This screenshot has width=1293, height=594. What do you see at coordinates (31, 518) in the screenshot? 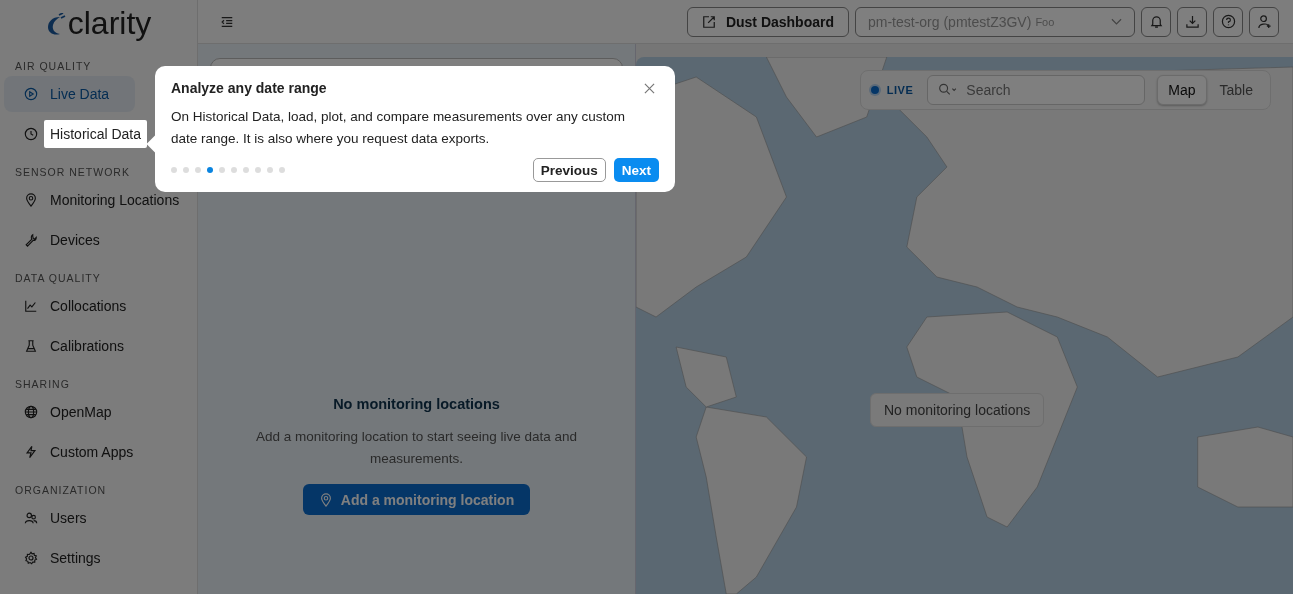
I see `users-icon` at bounding box center [31, 518].